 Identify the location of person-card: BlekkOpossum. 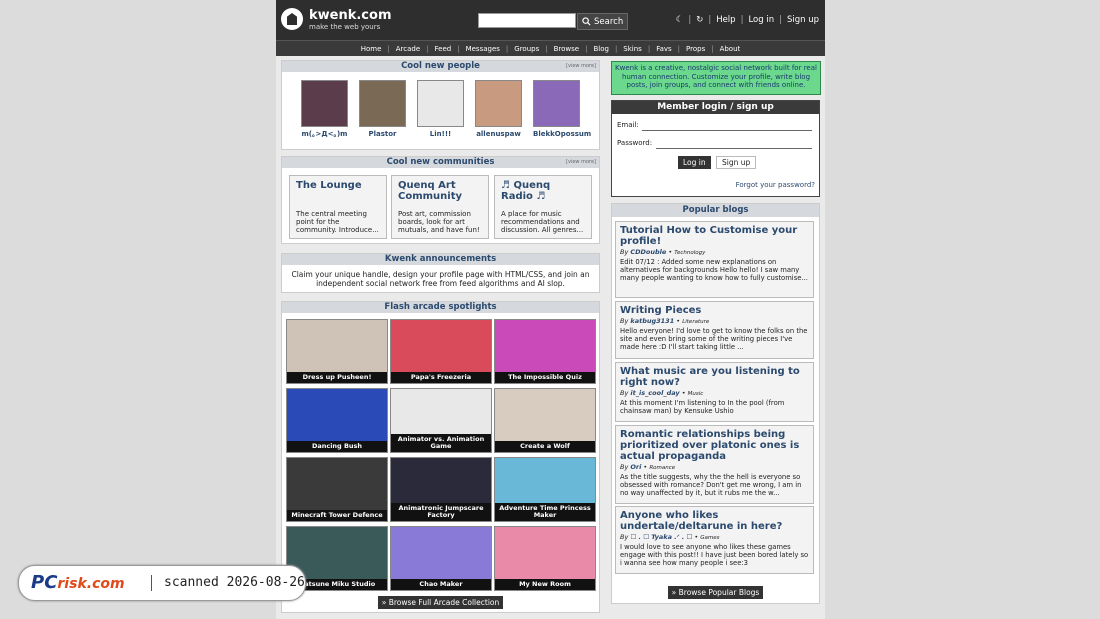
(562, 109).